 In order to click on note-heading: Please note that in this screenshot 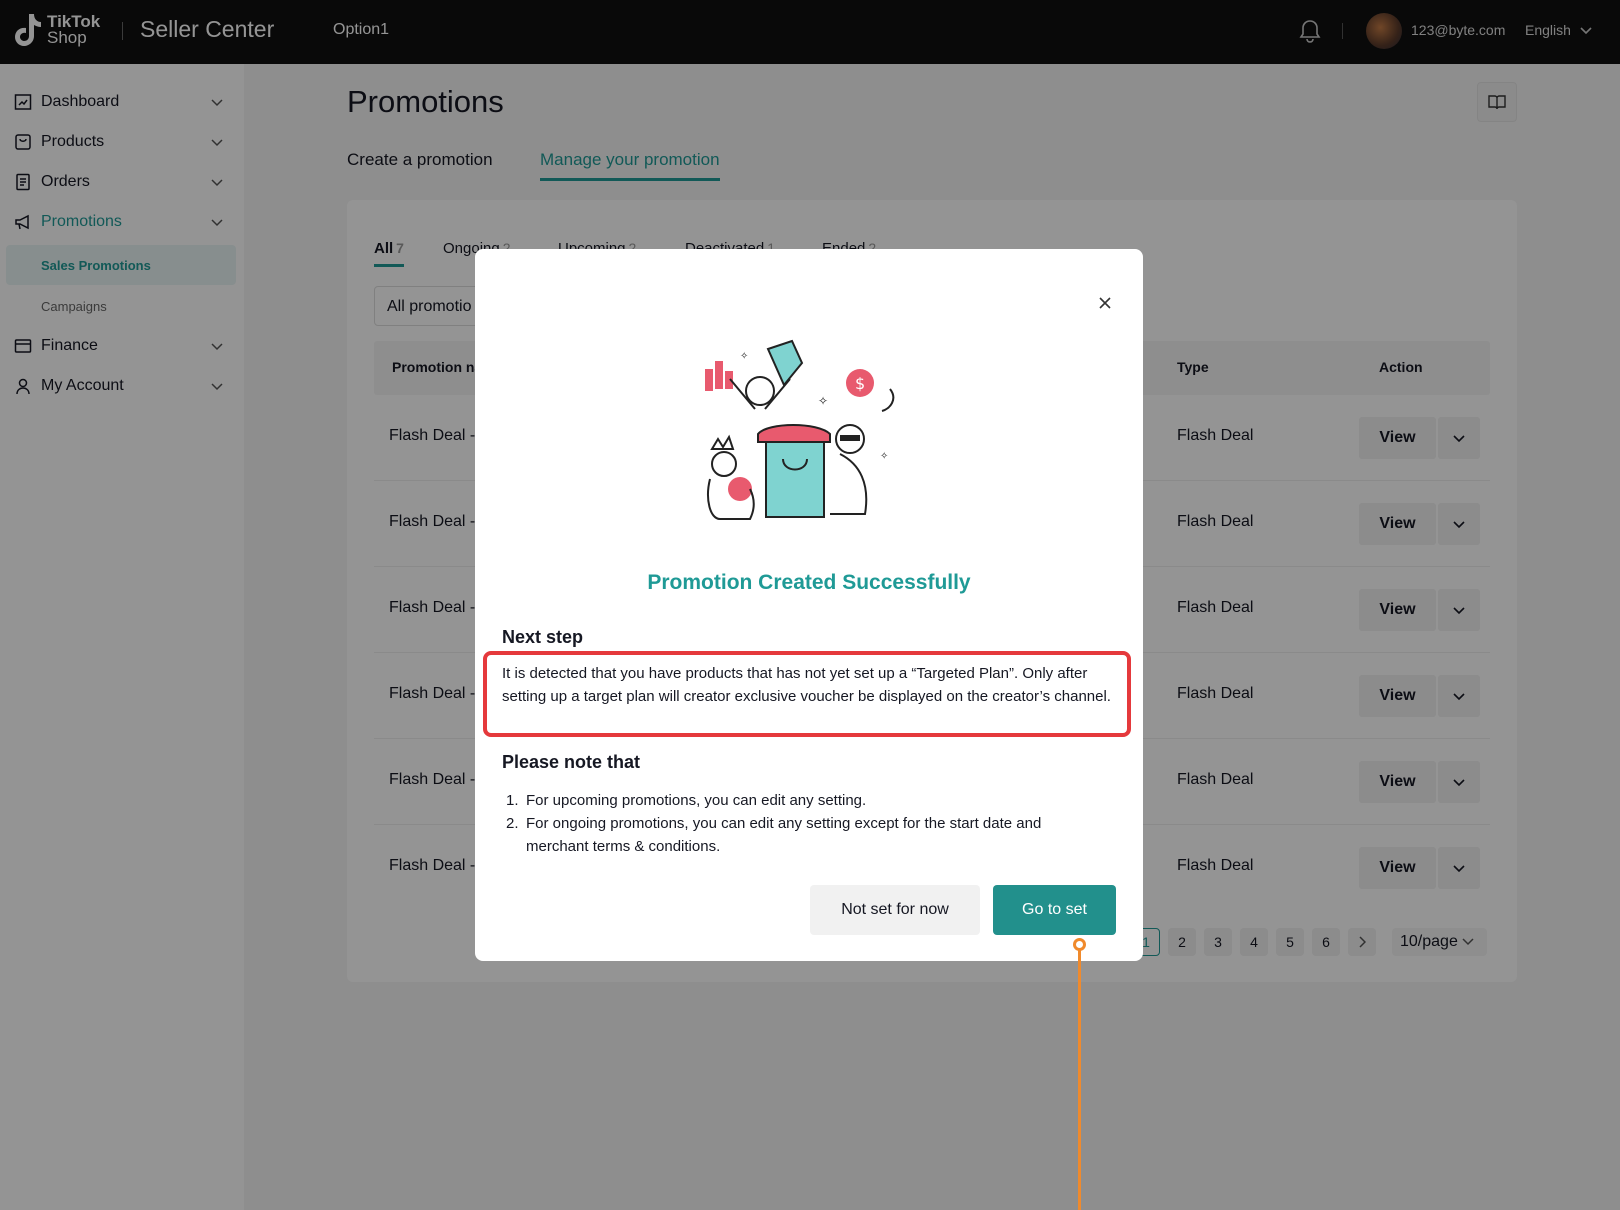, I will do `click(571, 762)`.